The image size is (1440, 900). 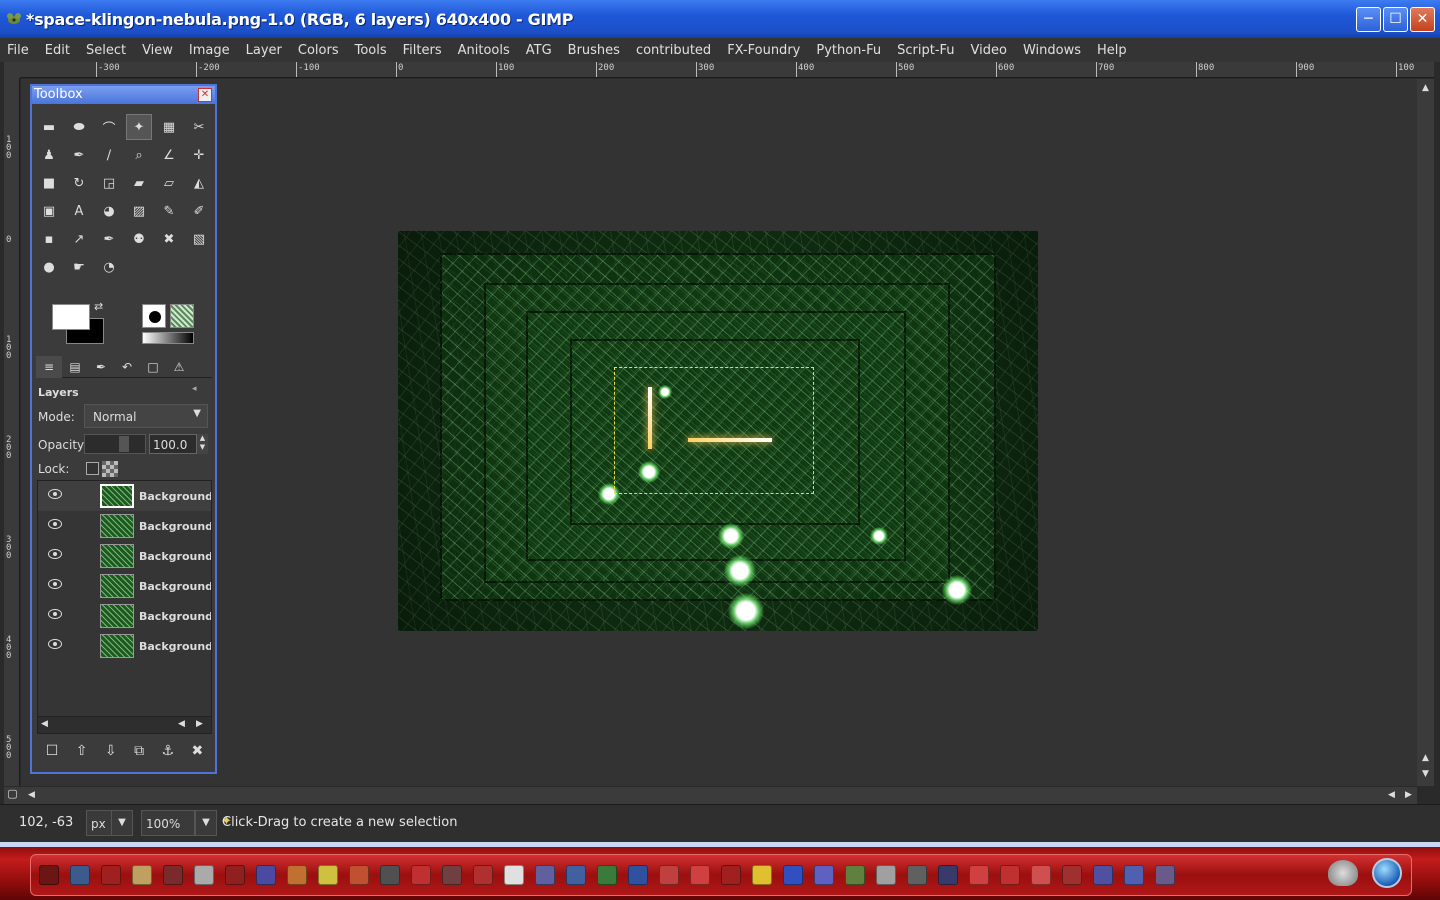 I want to click on vertical-ruler: 100 0 100 200 300 400 500, so click(x=12, y=432).